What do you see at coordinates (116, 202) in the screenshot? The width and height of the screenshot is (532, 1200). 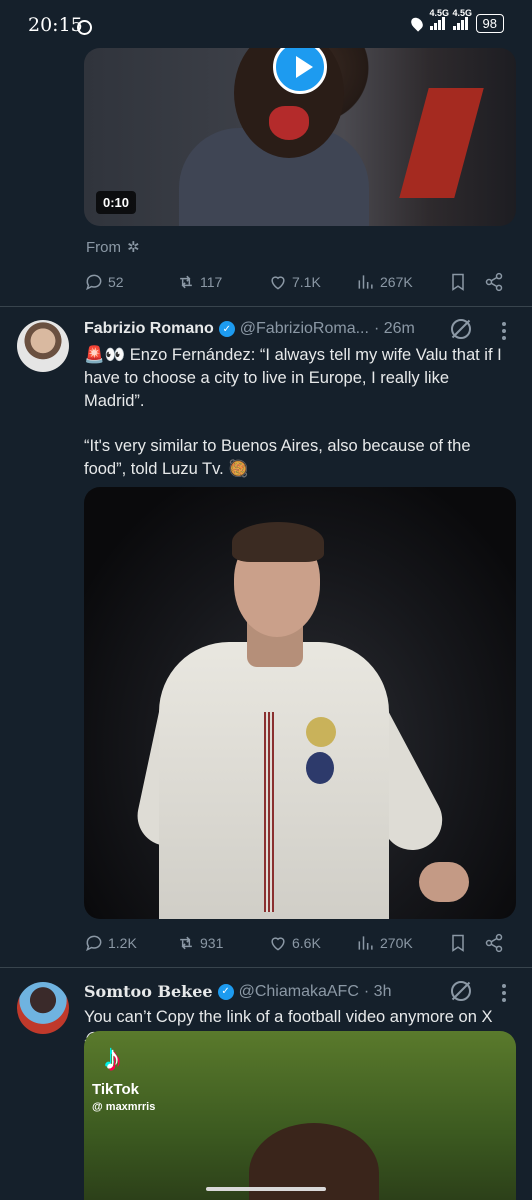 I see `video-duration: 0:10` at bounding box center [116, 202].